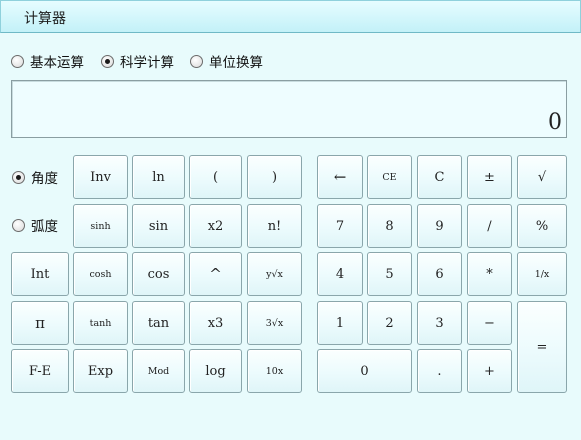 The width and height of the screenshot is (581, 440). What do you see at coordinates (215, 371) in the screenshot?
I see `key-log: log` at bounding box center [215, 371].